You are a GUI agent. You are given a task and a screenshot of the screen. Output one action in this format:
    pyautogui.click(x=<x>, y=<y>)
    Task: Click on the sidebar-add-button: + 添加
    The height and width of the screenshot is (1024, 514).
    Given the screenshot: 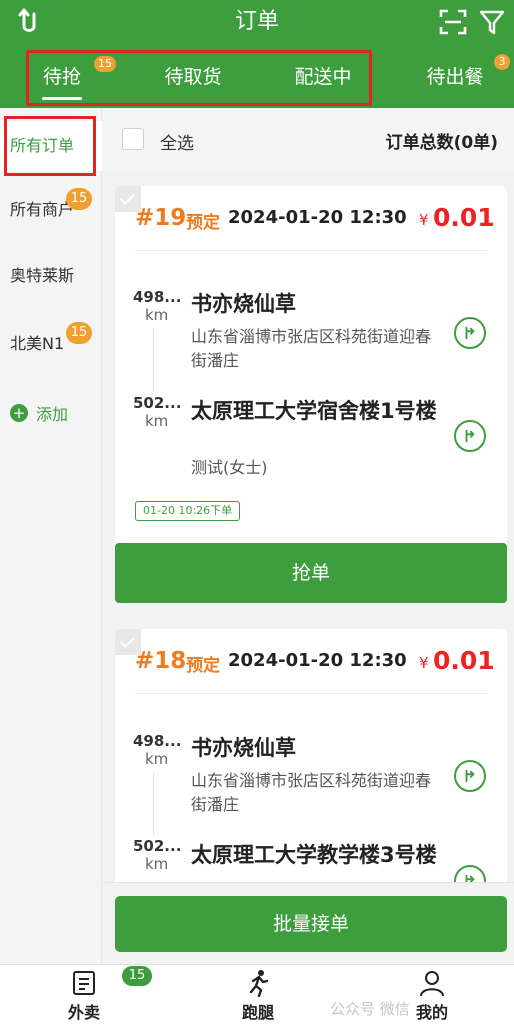 What is the action you would take?
    pyautogui.click(x=39, y=413)
    